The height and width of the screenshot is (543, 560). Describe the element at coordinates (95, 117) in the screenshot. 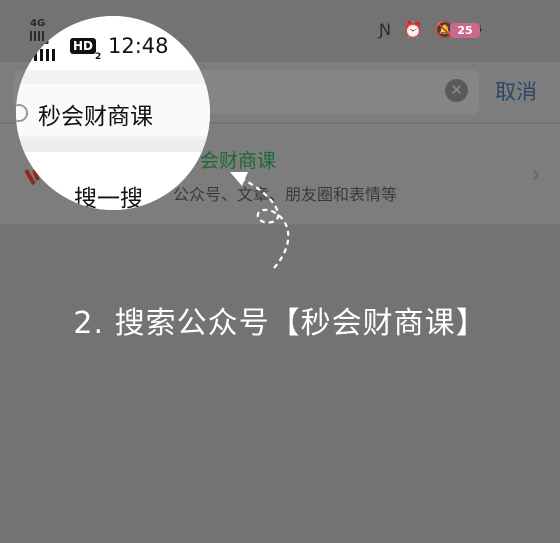

I see `search-query: 秒会财商课` at that location.